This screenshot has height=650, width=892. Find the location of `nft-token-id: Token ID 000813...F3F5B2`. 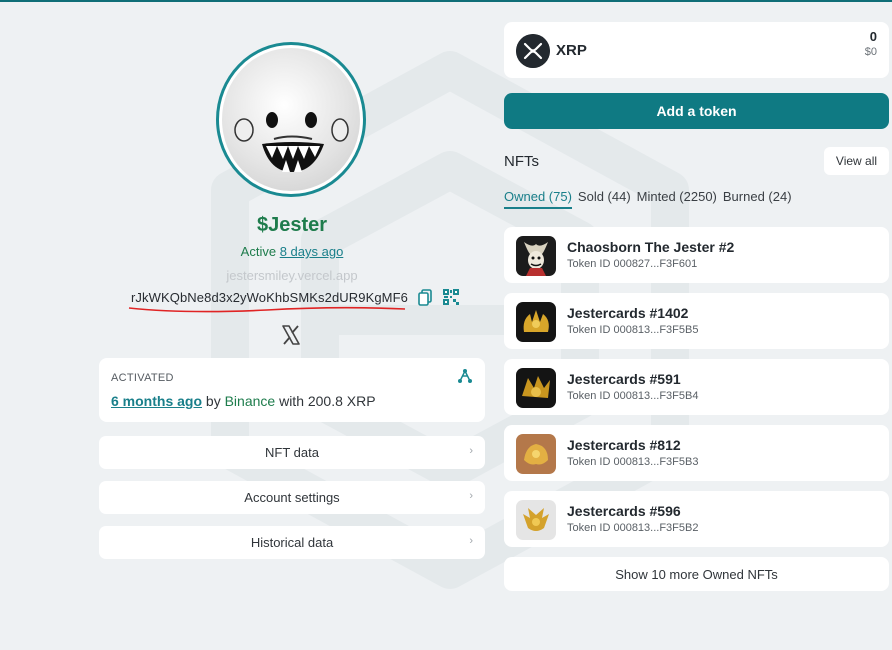

nft-token-id: Token ID 000813...F3F5B2 is located at coordinates (633, 528).